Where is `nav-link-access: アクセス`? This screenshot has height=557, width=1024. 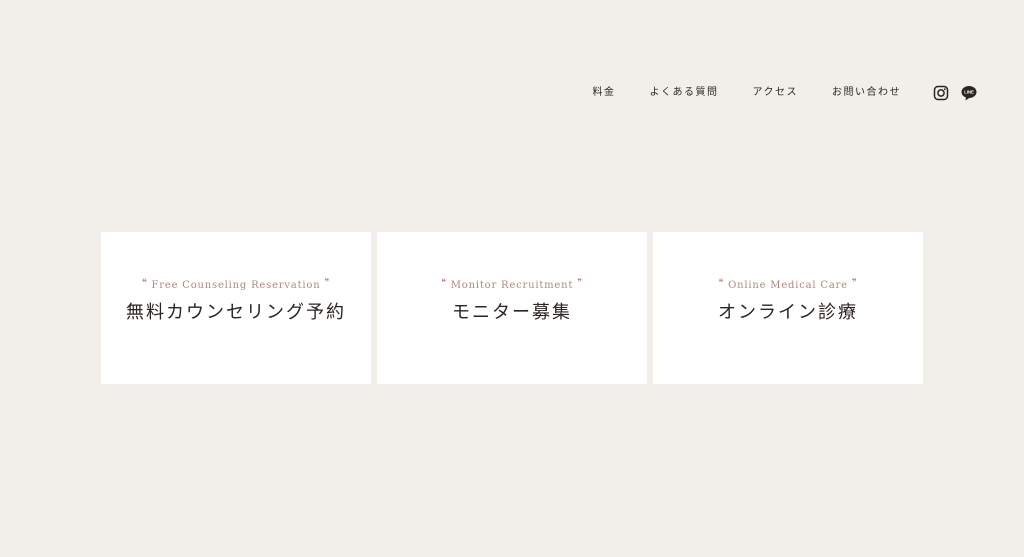 nav-link-access: アクセス is located at coordinates (776, 93).